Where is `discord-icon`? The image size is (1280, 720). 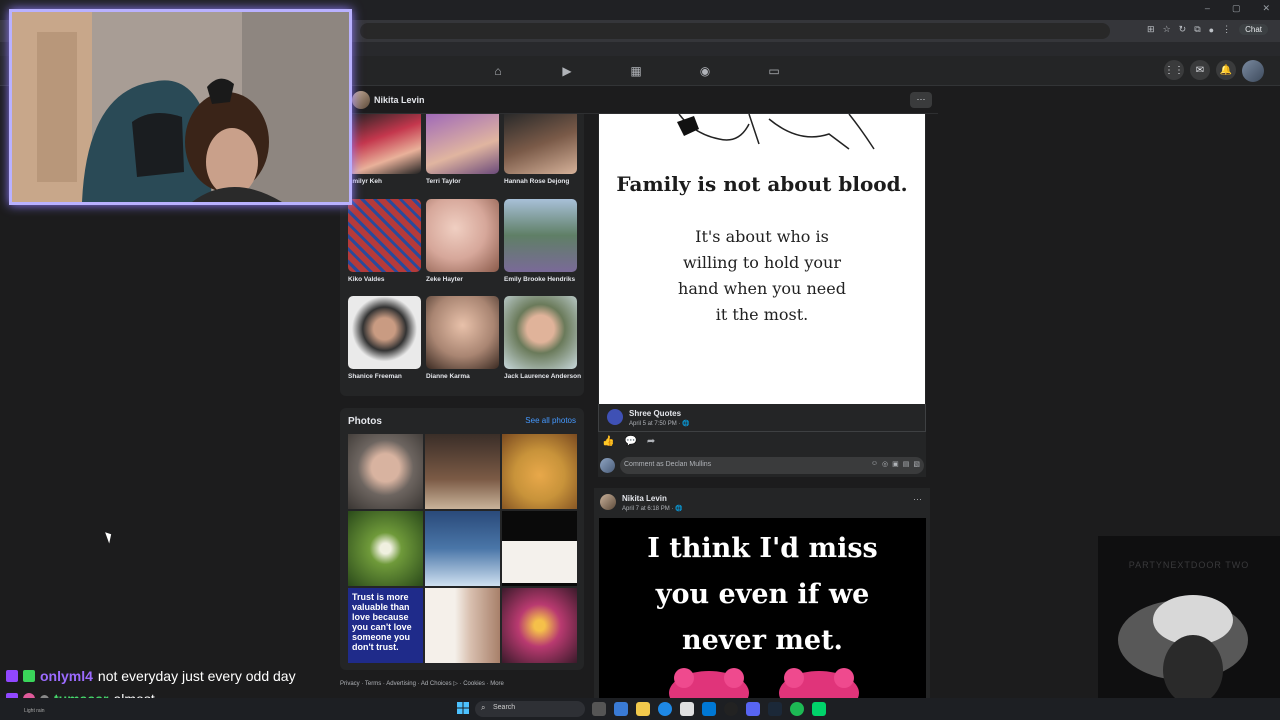 discord-icon is located at coordinates (753, 709).